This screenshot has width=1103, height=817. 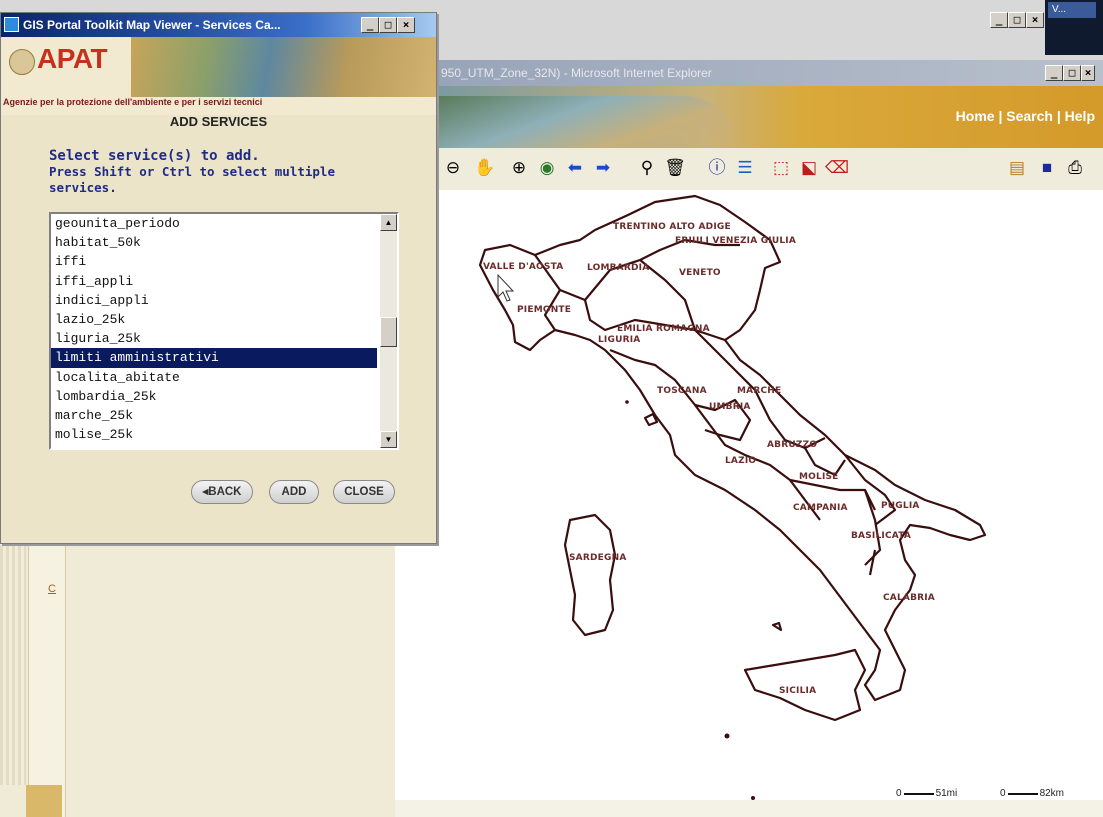 I want to click on label-sicilia: SICILIA, so click(x=798, y=691).